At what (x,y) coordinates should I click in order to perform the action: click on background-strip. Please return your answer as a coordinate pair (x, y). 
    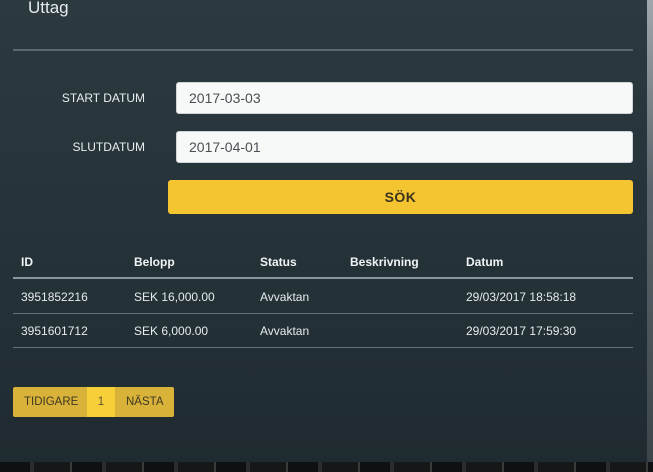
    Looking at the image, I should click on (326, 467).